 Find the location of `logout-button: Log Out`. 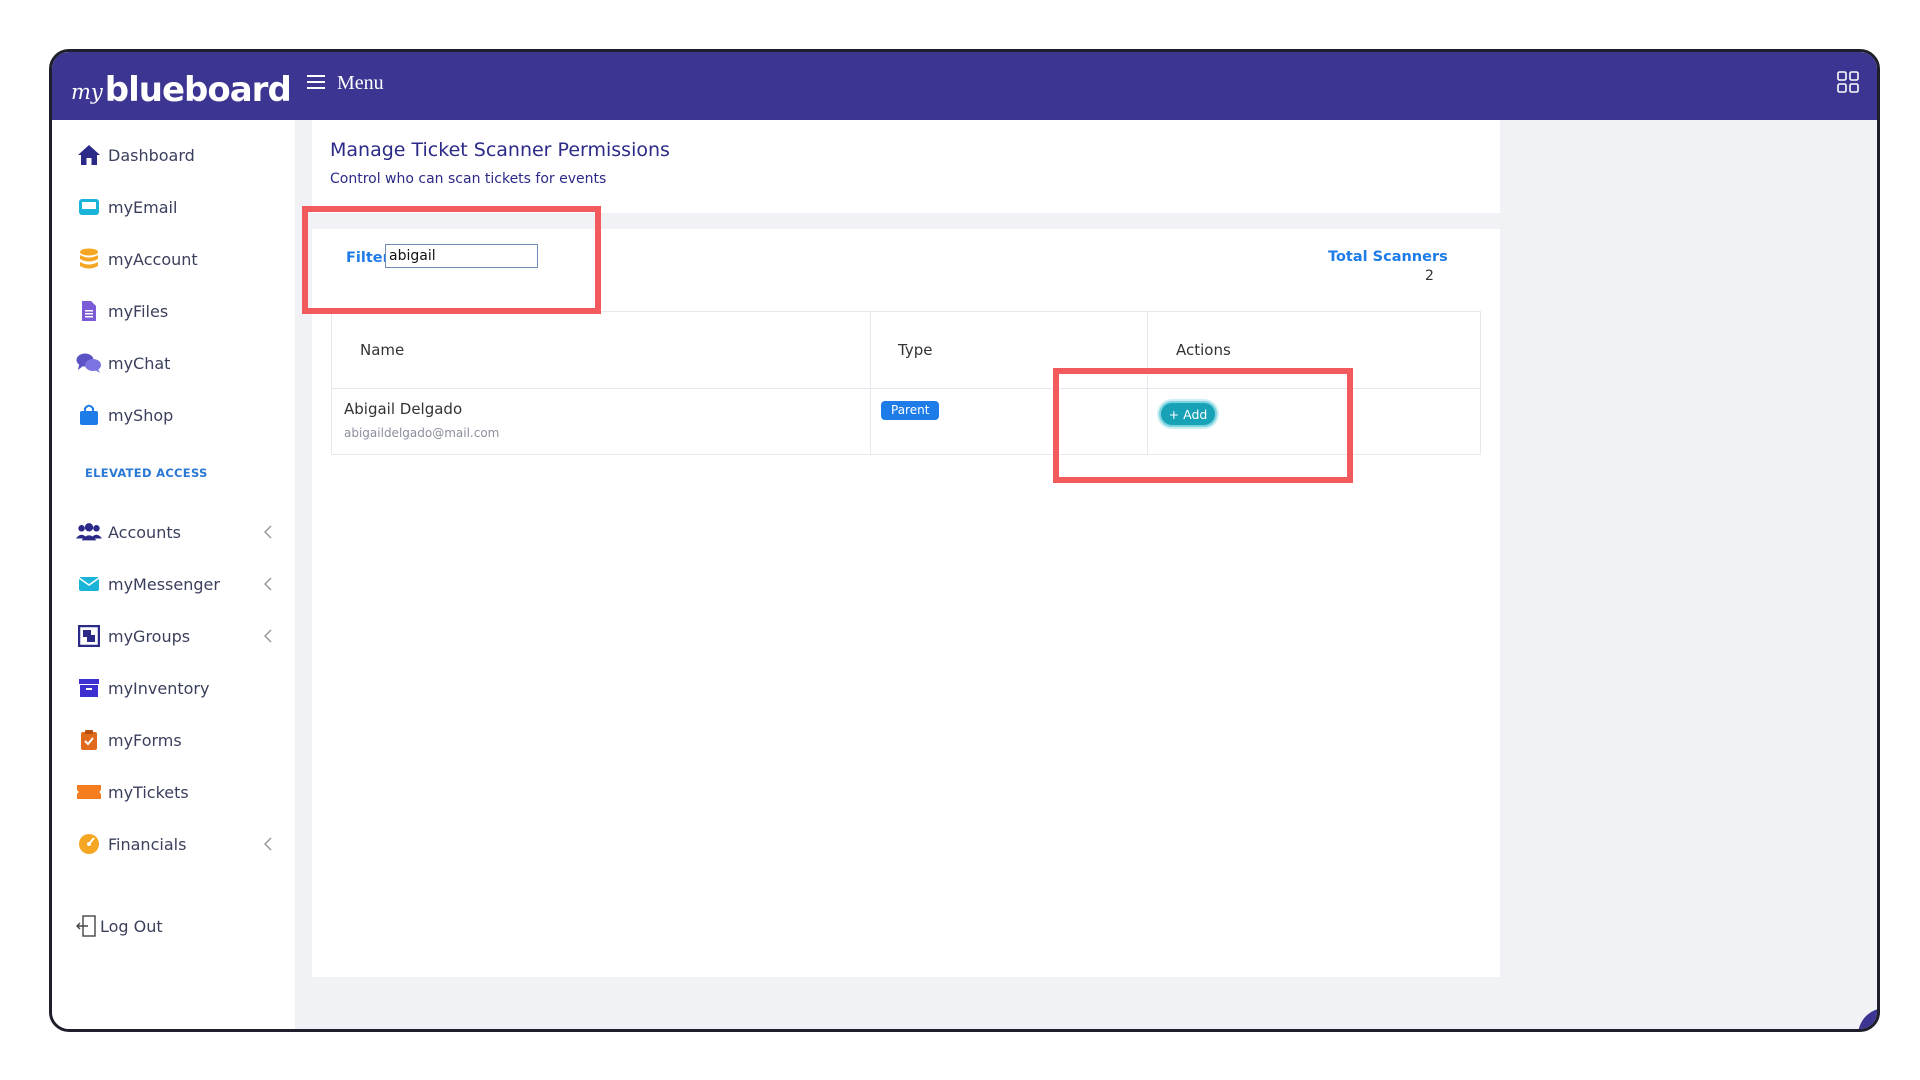

logout-button: Log Out is located at coordinates (176, 926).